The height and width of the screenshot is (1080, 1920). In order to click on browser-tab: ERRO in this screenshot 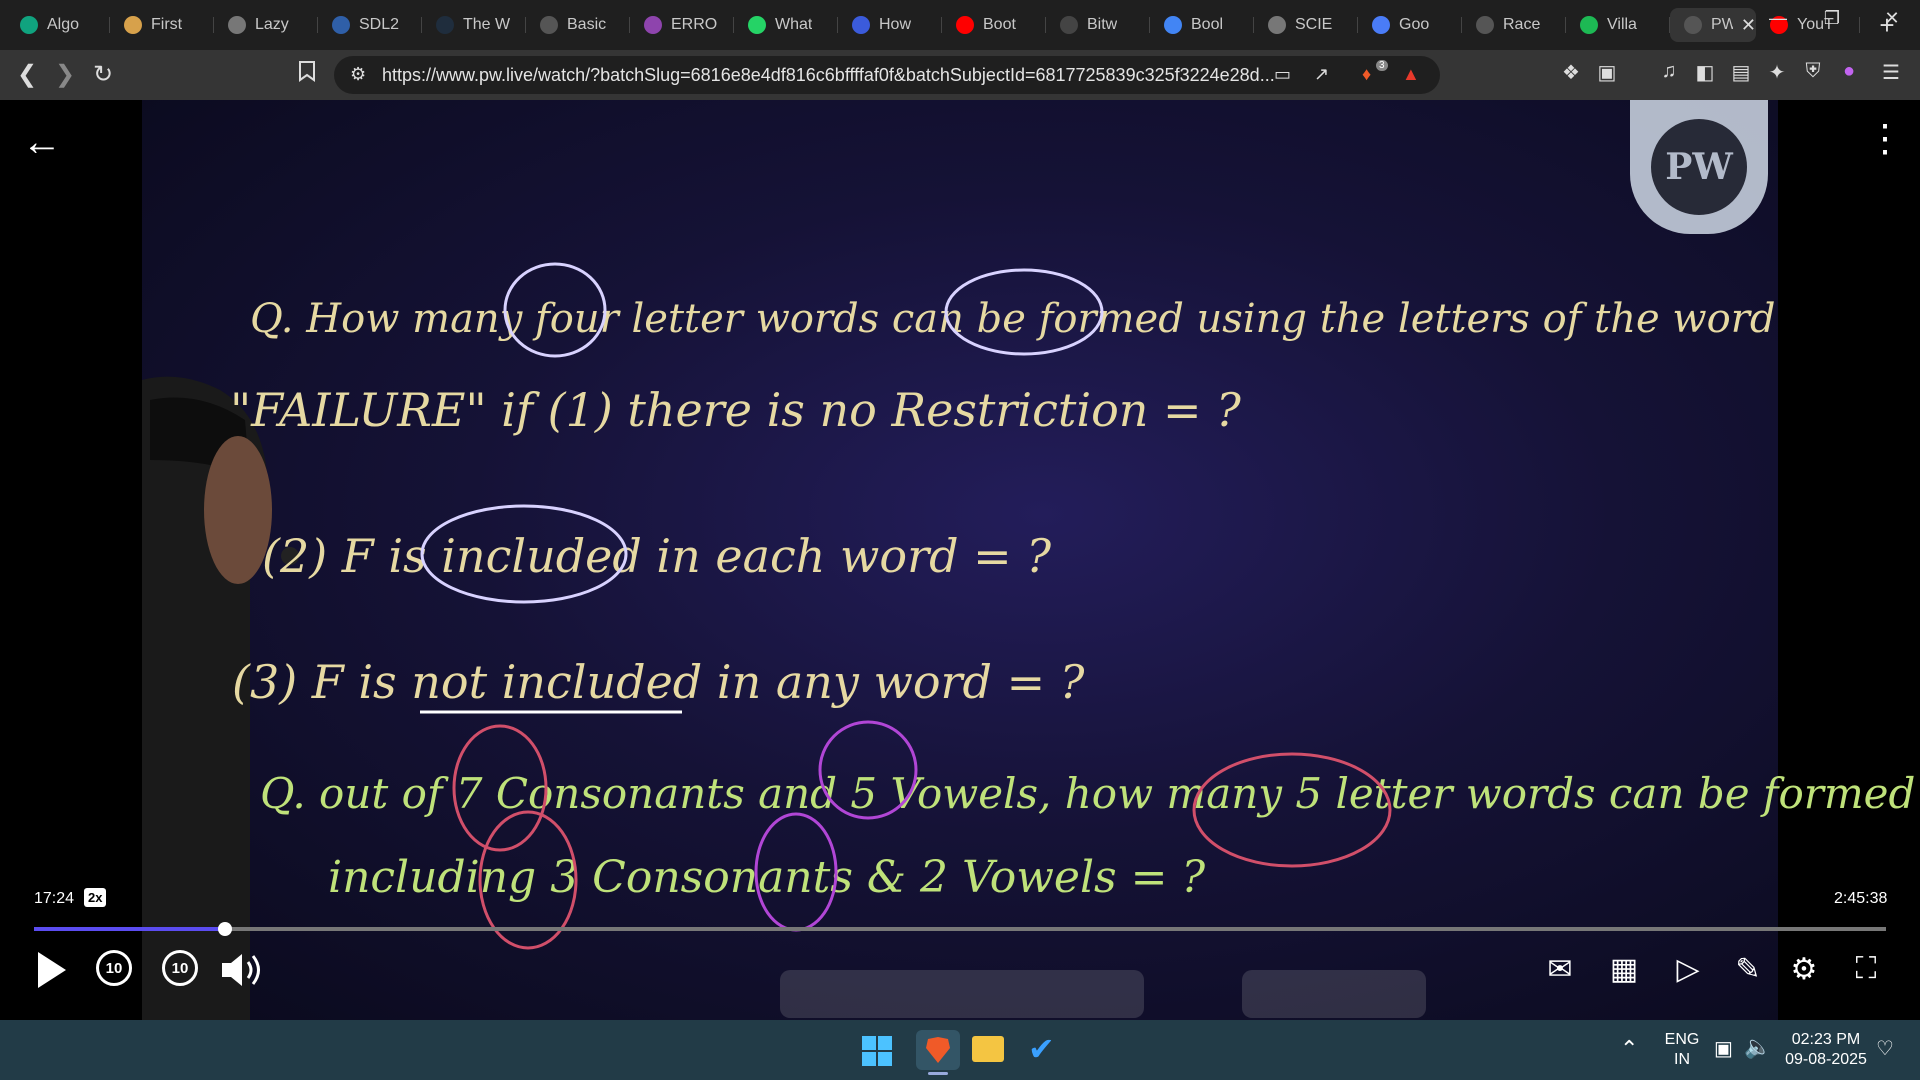, I will do `click(682, 25)`.